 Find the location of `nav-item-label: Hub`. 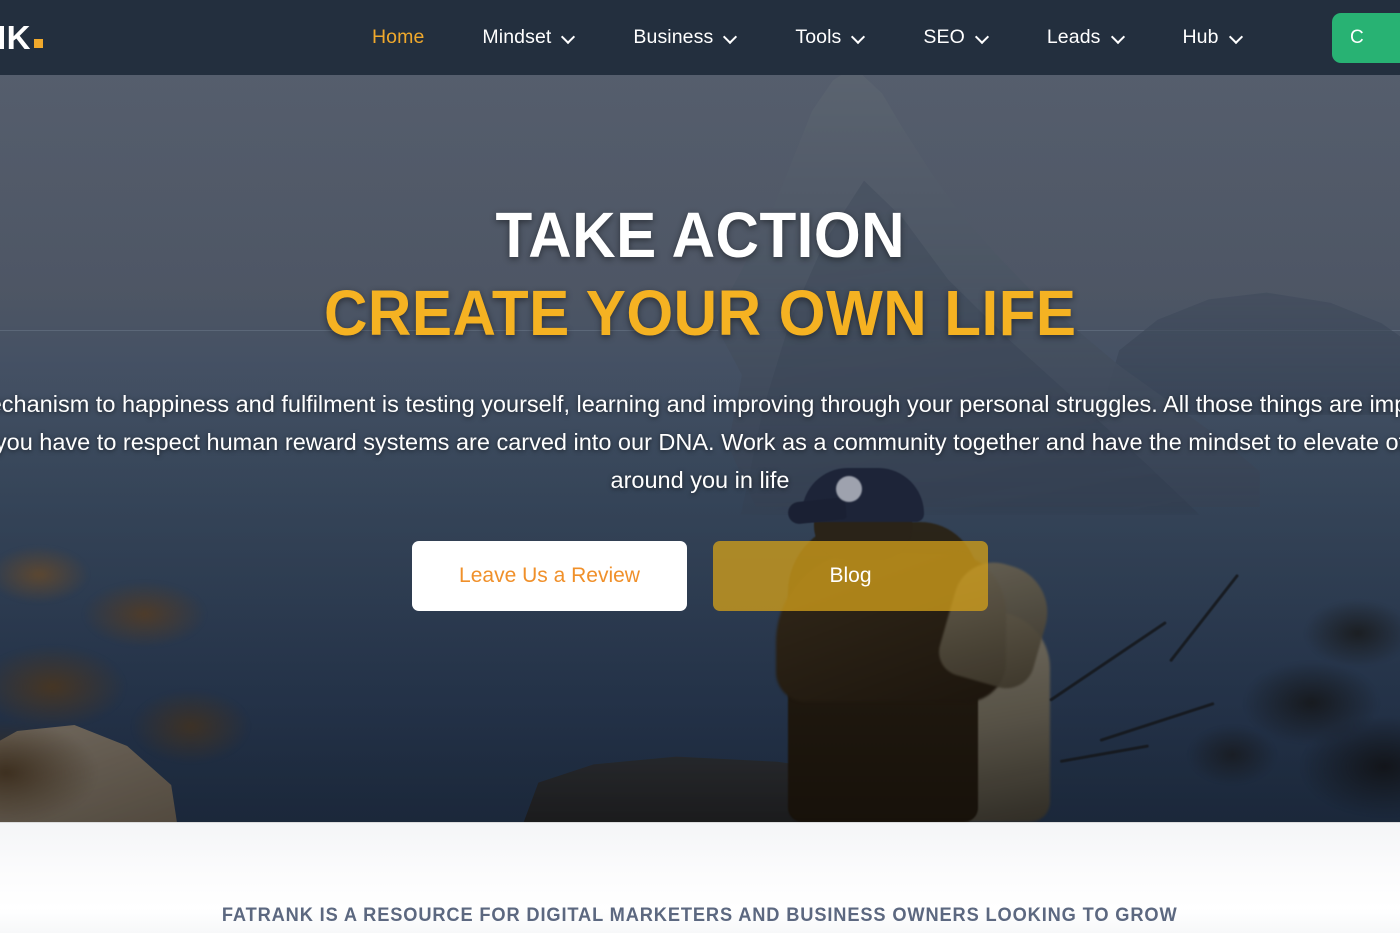

nav-item-label: Hub is located at coordinates (1200, 37).